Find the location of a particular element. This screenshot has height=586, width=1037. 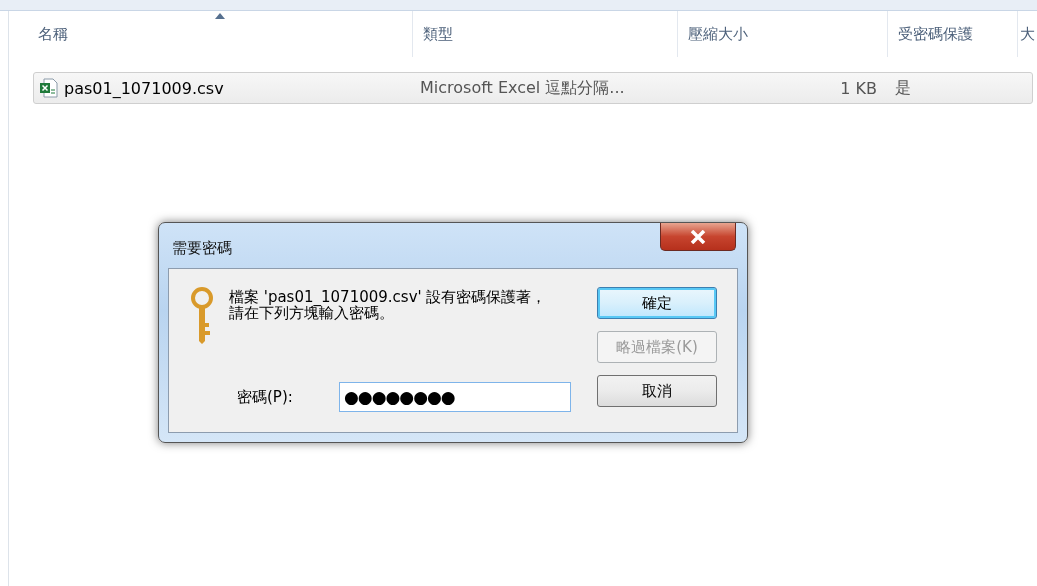

column-header: 壓縮大小 is located at coordinates (783, 34).